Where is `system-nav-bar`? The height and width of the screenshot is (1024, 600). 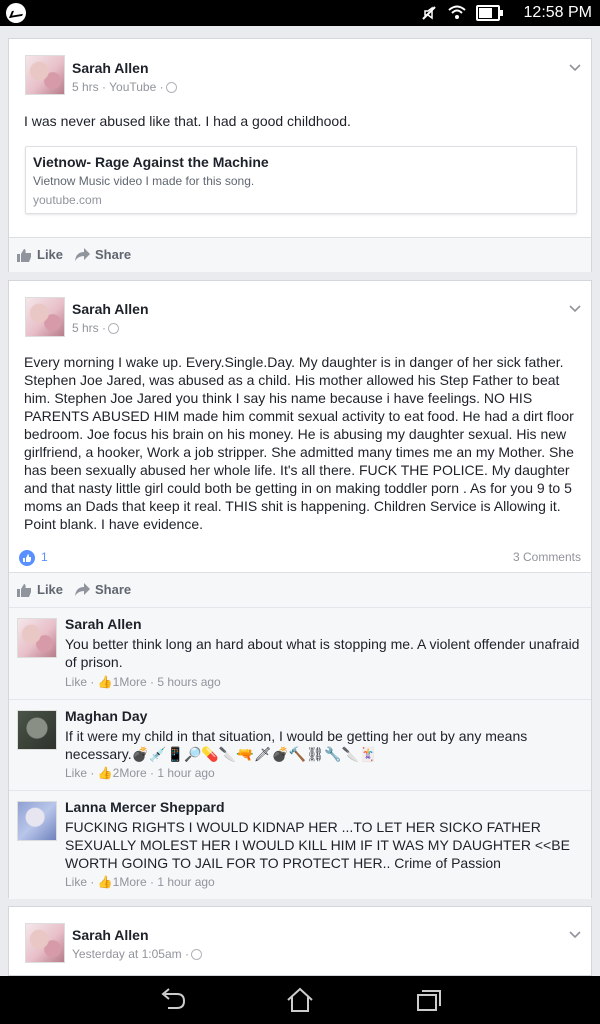
system-nav-bar is located at coordinates (300, 1000).